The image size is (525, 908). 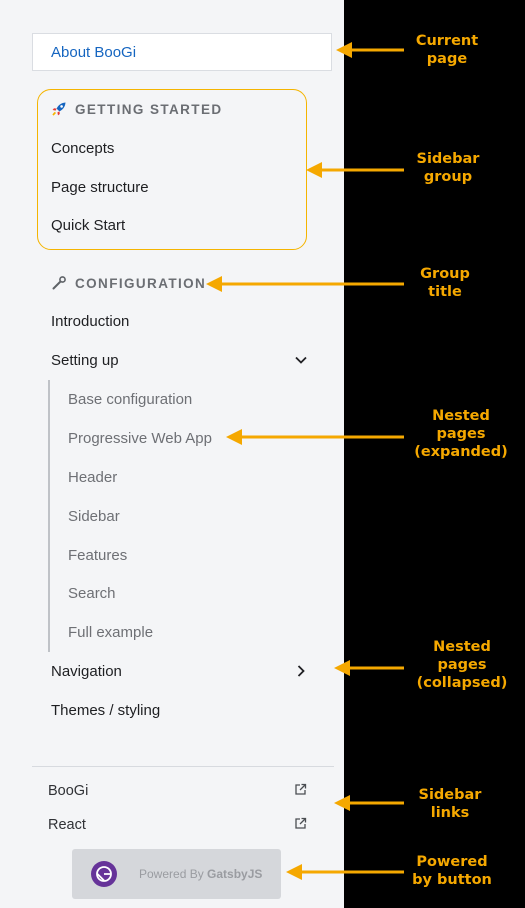 I want to click on callout-line: Powered, so click(x=452, y=862).